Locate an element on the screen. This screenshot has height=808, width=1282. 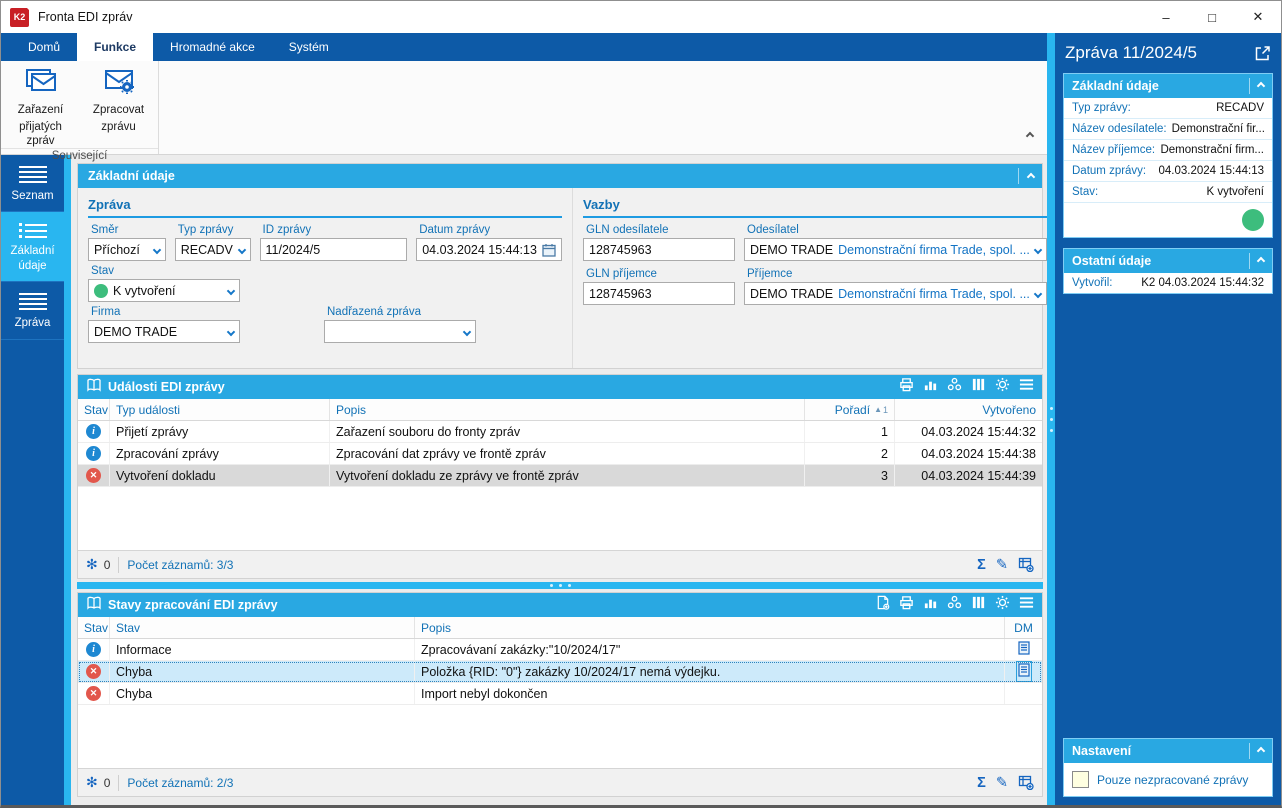
info-icon: i is located at coordinates (93, 649).